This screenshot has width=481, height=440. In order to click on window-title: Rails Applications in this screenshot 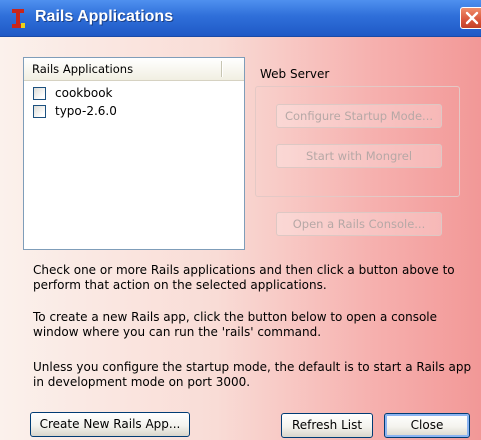, I will do `click(104, 16)`.